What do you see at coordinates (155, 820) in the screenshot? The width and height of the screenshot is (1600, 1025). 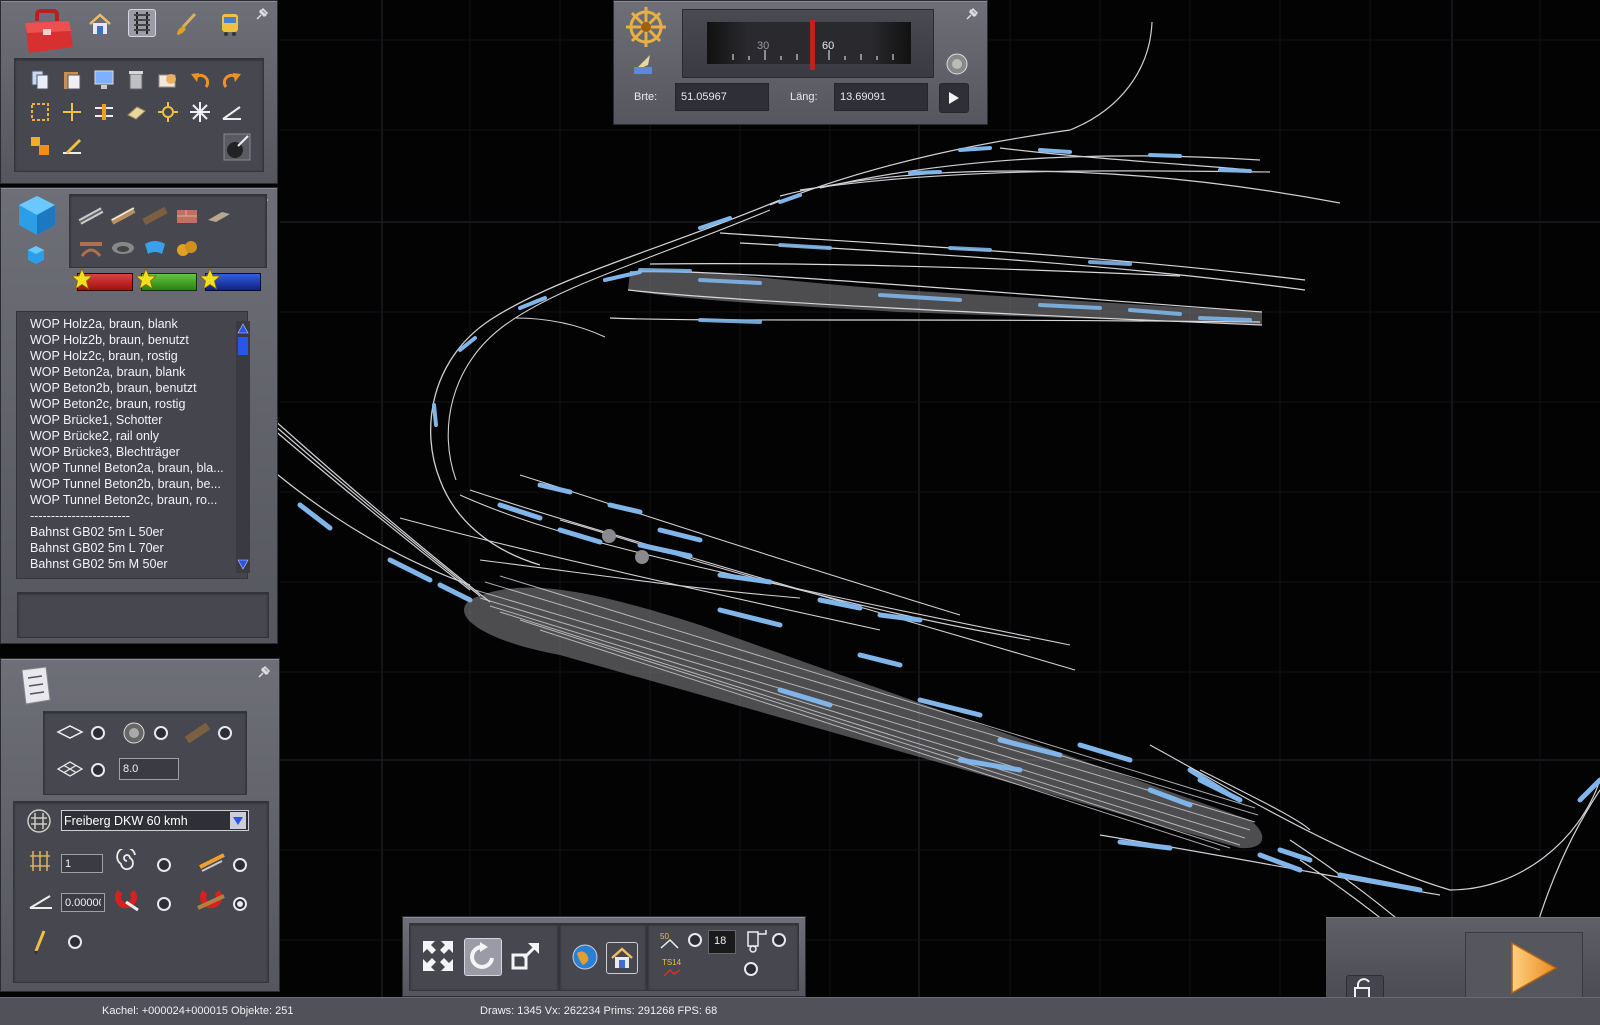 I see `track-rule-dropdown: Freiberg DKW 60 kmh` at bounding box center [155, 820].